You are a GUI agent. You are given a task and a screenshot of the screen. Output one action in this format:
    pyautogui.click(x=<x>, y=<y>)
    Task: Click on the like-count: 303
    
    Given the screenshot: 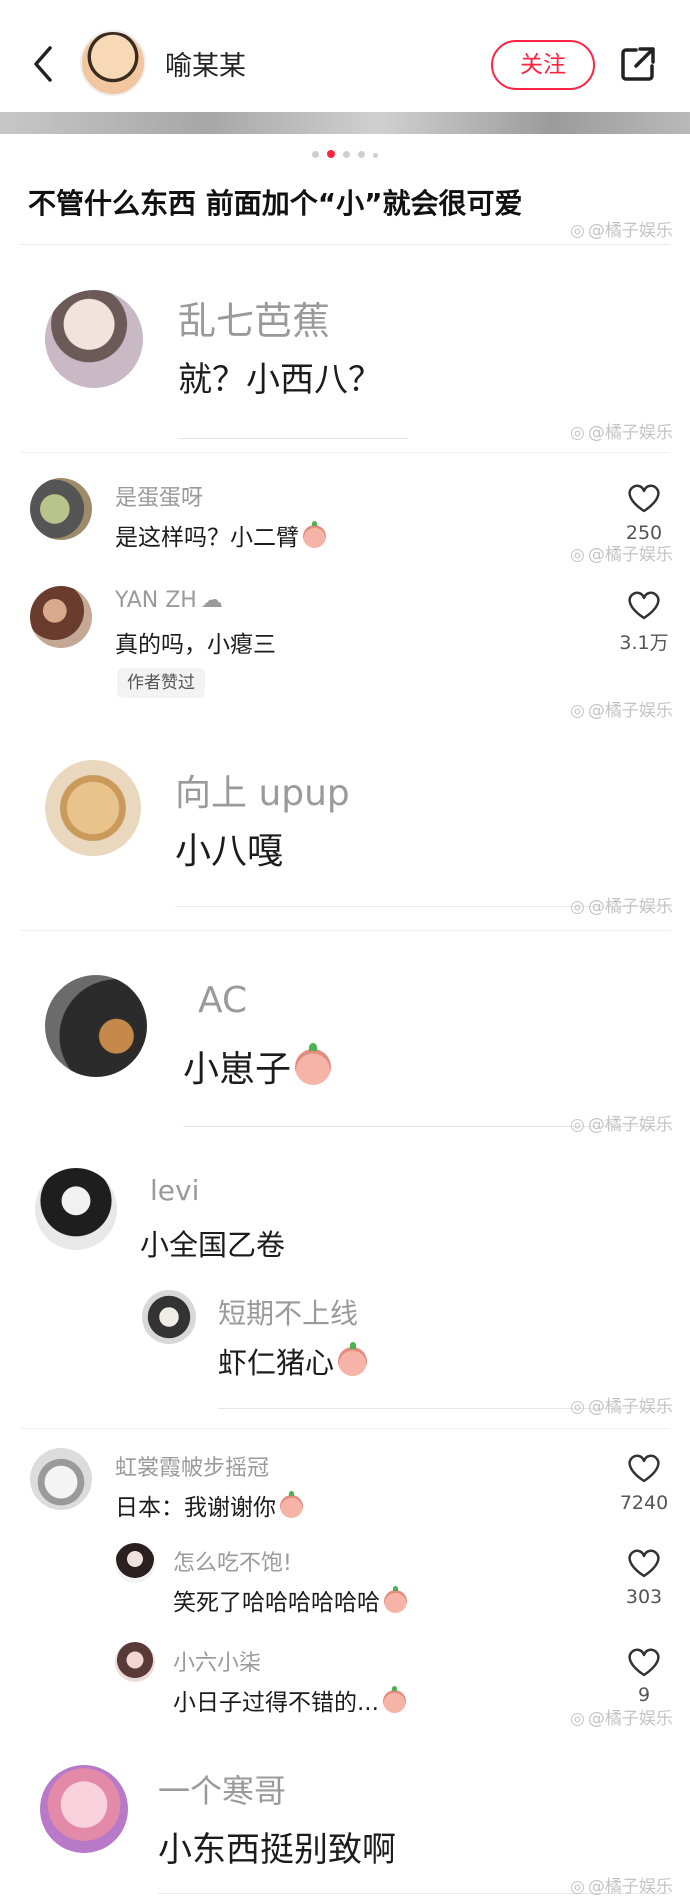 What is the action you would take?
    pyautogui.click(x=644, y=1597)
    